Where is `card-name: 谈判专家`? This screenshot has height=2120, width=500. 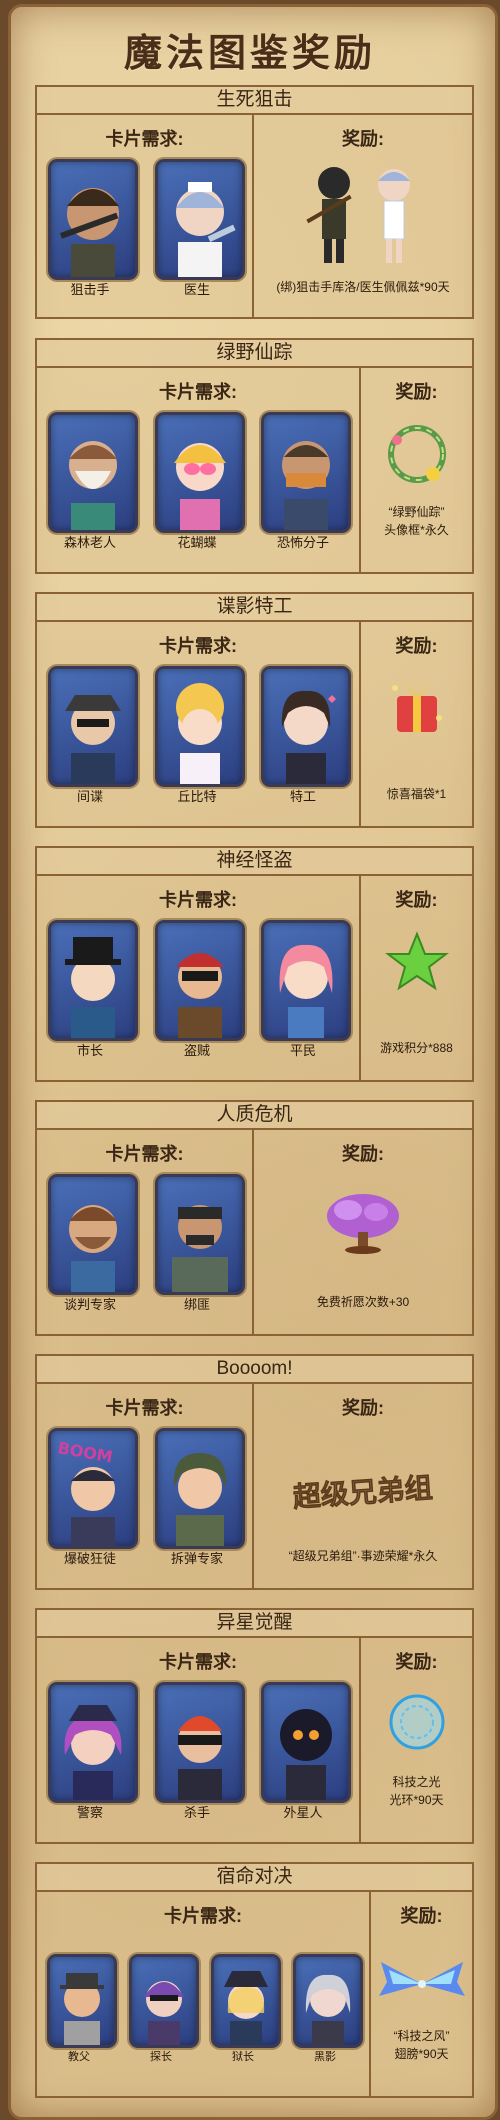
card-name: 谈判专家 is located at coordinates (89, 1304).